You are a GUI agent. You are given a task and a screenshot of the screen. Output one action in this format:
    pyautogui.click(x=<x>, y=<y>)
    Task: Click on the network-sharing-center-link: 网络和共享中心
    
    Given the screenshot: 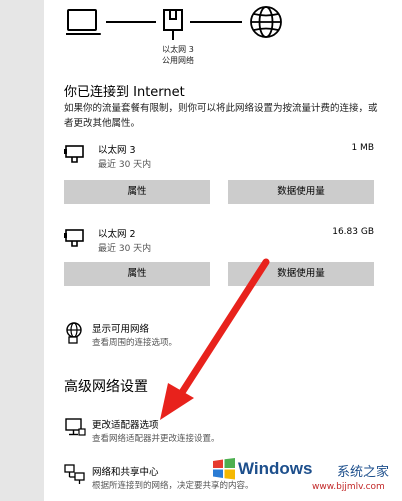 What is the action you would take?
    pyautogui.click(x=125, y=471)
    